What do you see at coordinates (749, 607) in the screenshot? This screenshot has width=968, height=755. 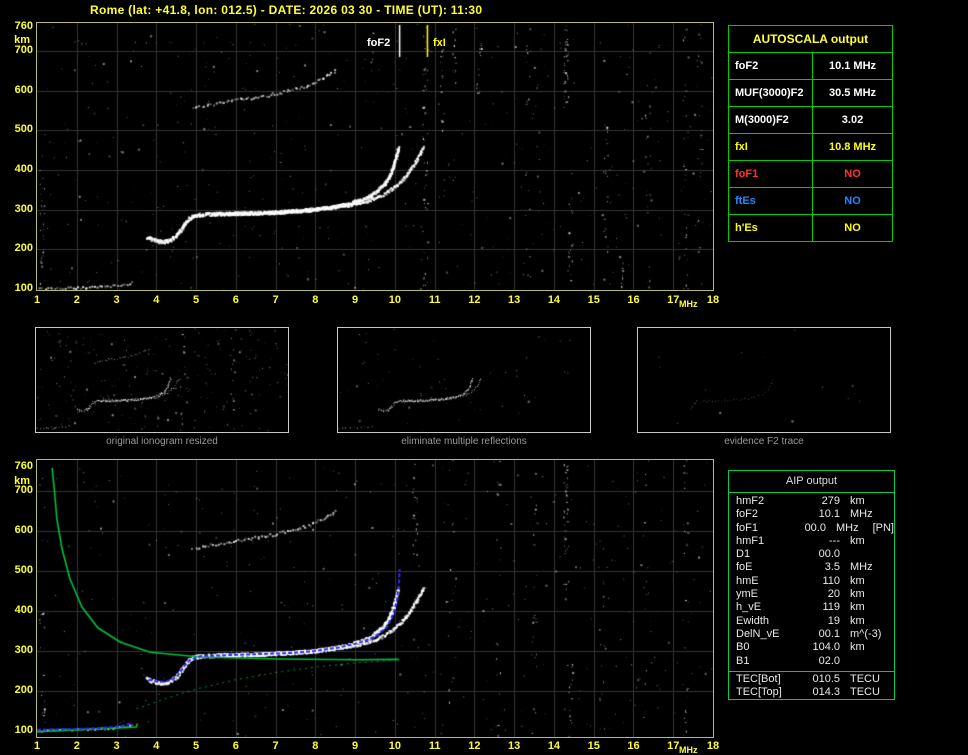 I see `aip-row-name: h_vE` at bounding box center [749, 607].